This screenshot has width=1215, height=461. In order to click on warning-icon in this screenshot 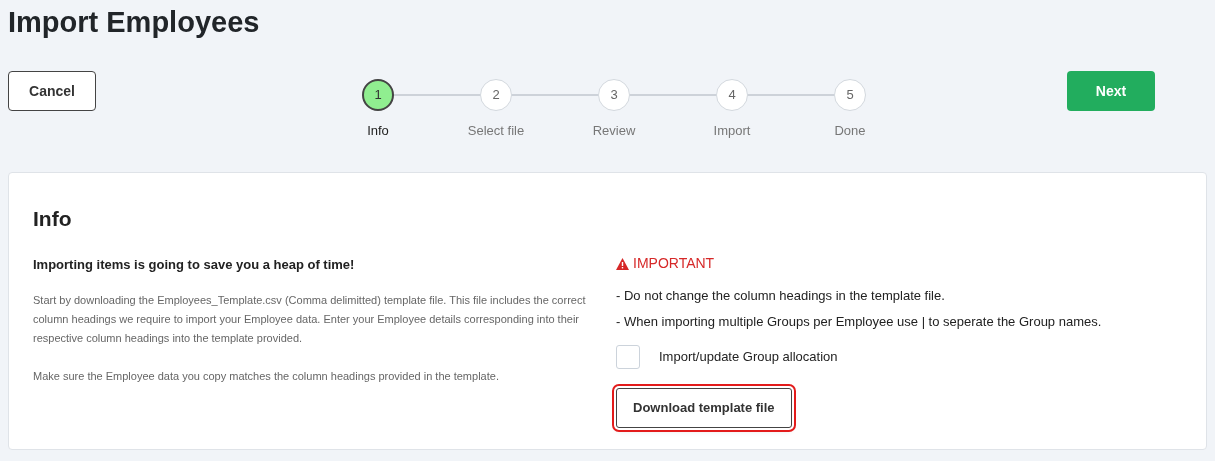, I will do `click(622, 263)`.